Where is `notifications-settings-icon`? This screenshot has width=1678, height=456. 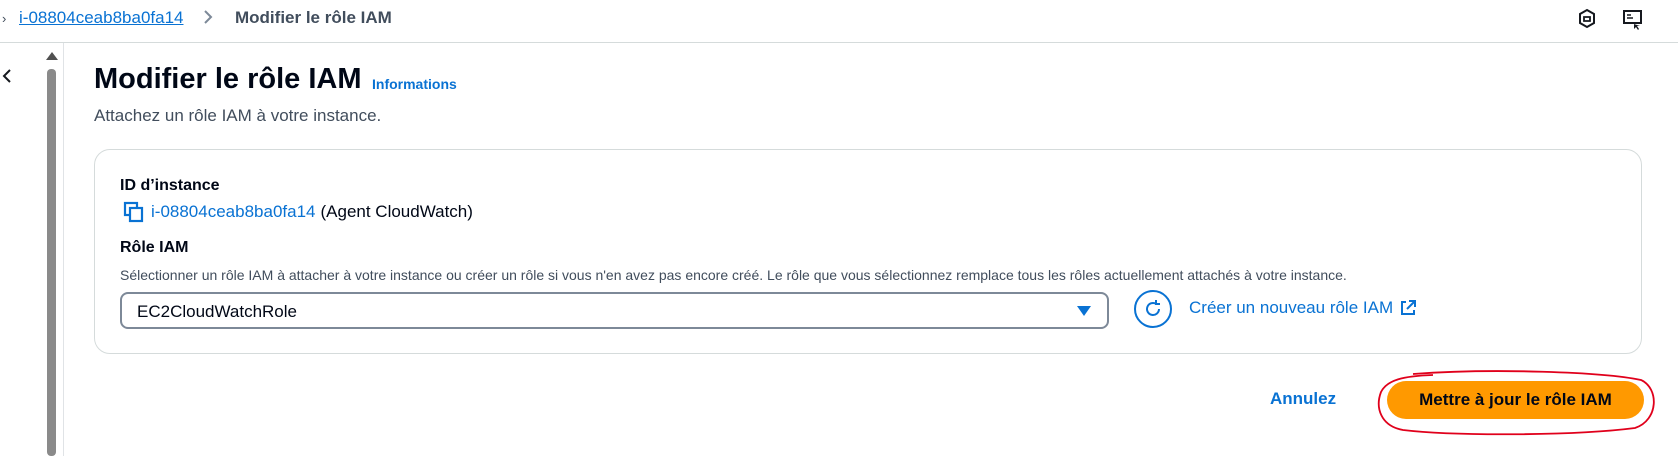 notifications-settings-icon is located at coordinates (1587, 19).